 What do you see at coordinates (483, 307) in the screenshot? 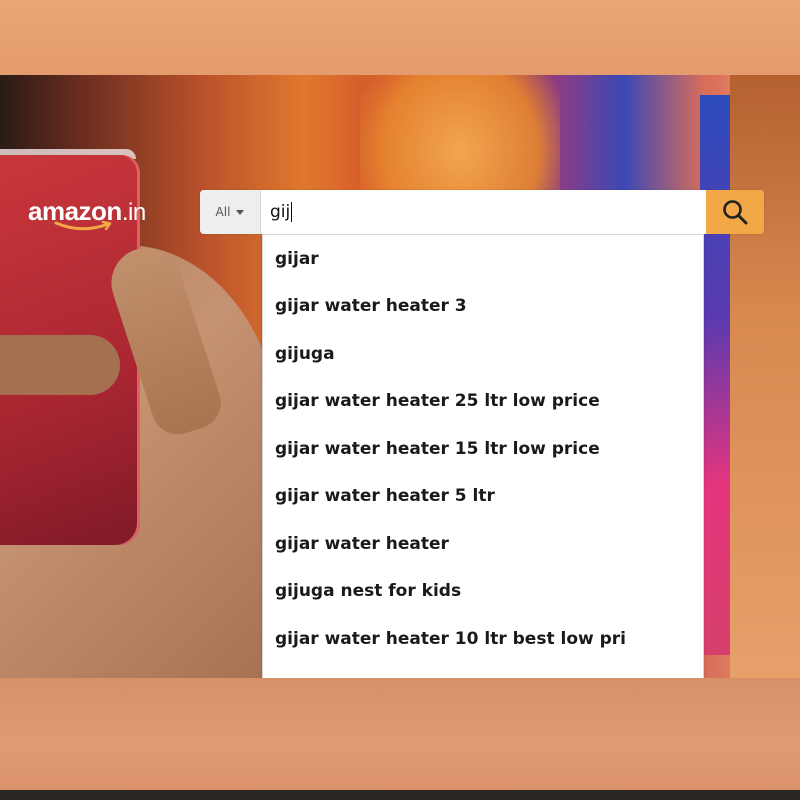
I see `suggestion-item: gijar water heater 3` at bounding box center [483, 307].